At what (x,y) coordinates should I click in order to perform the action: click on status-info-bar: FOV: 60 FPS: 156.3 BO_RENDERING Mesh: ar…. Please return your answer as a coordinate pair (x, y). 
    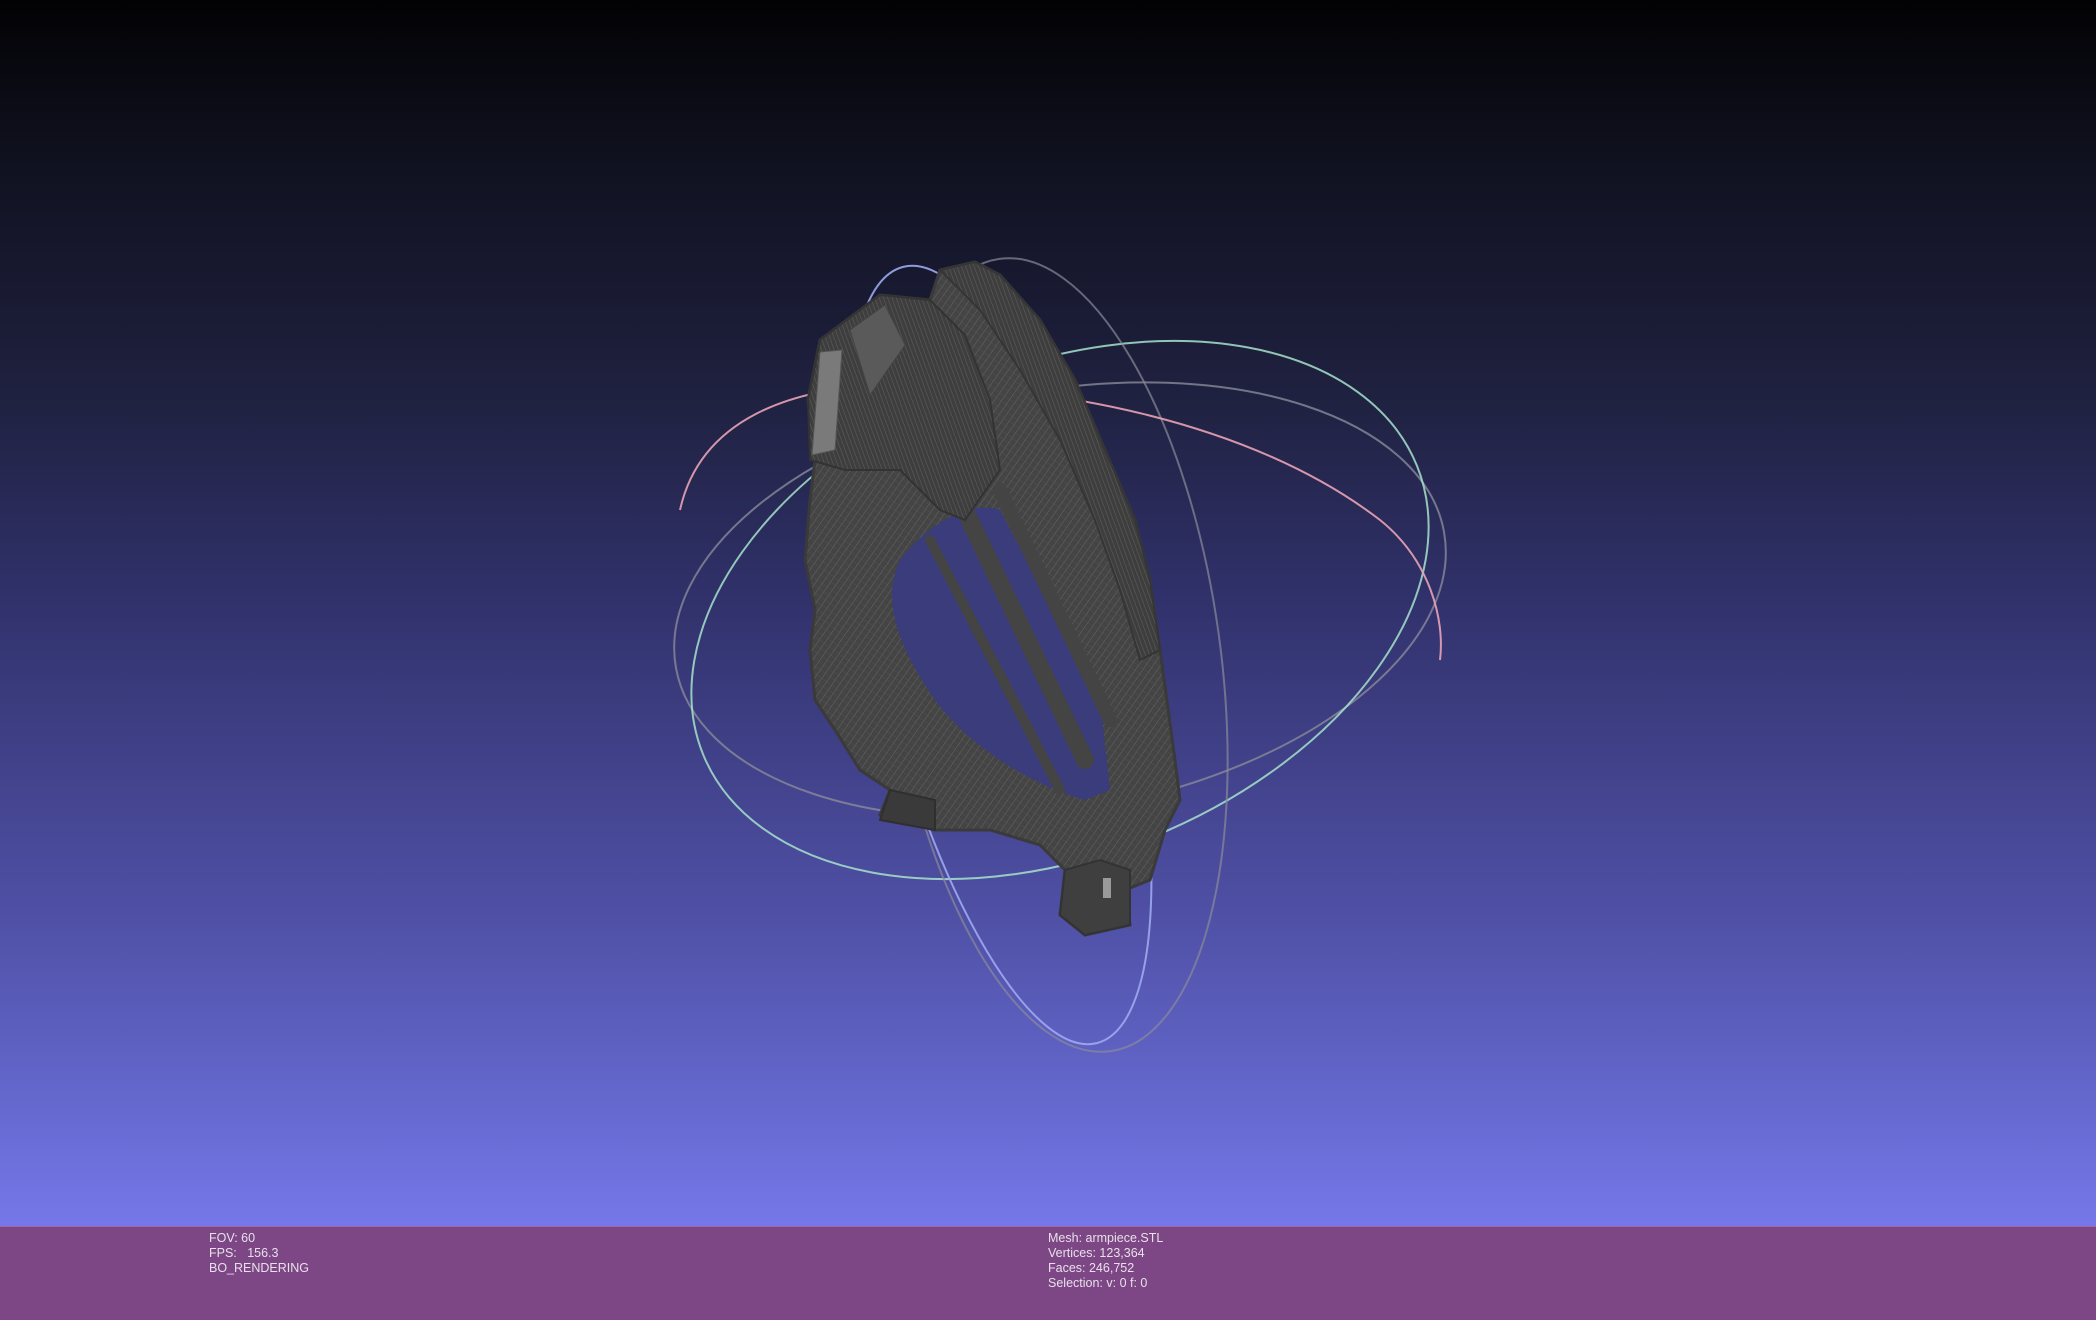
    Looking at the image, I should click on (1048, 1273).